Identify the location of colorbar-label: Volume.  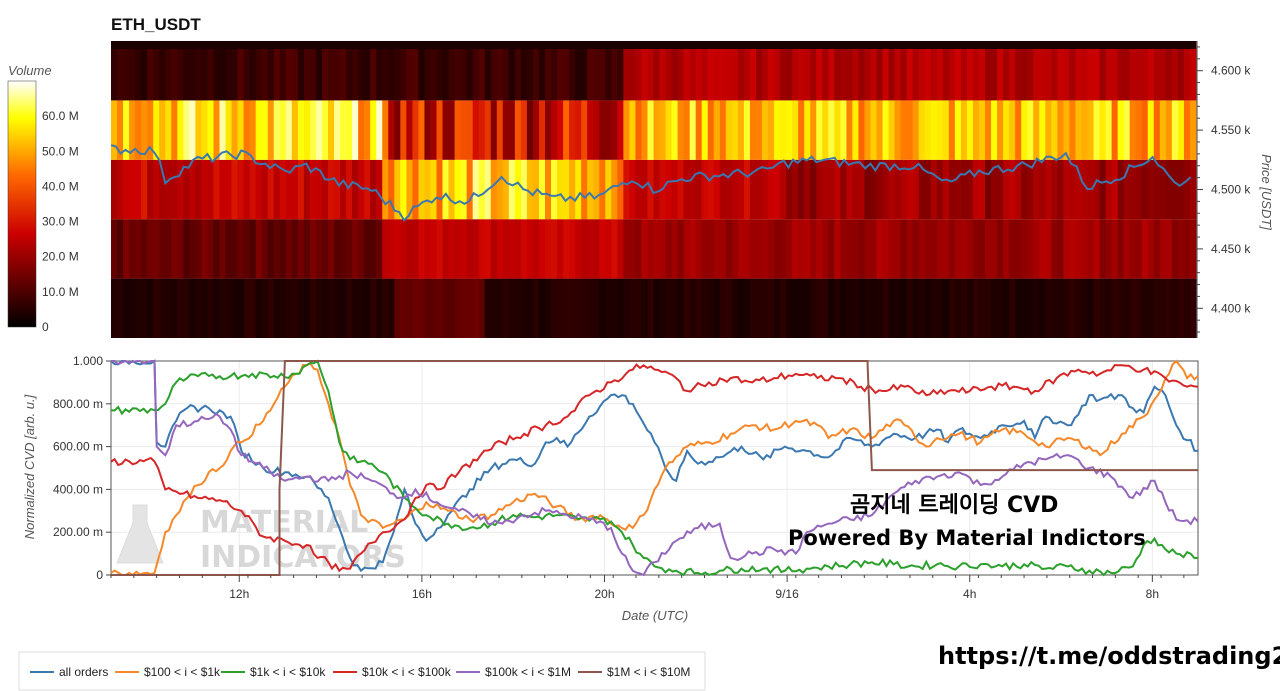
(30, 70).